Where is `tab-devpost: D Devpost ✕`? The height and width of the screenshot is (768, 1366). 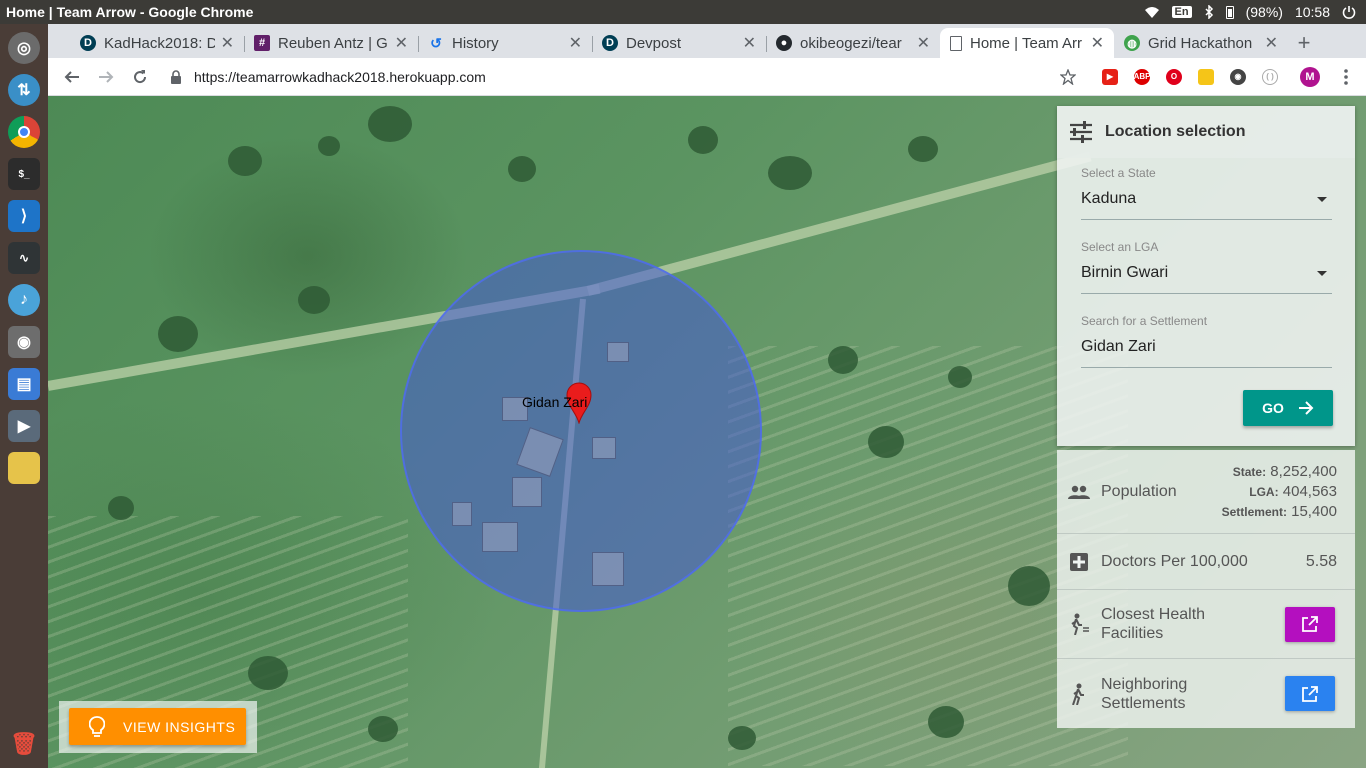
tab-devpost: D Devpost ✕ is located at coordinates (679, 43).